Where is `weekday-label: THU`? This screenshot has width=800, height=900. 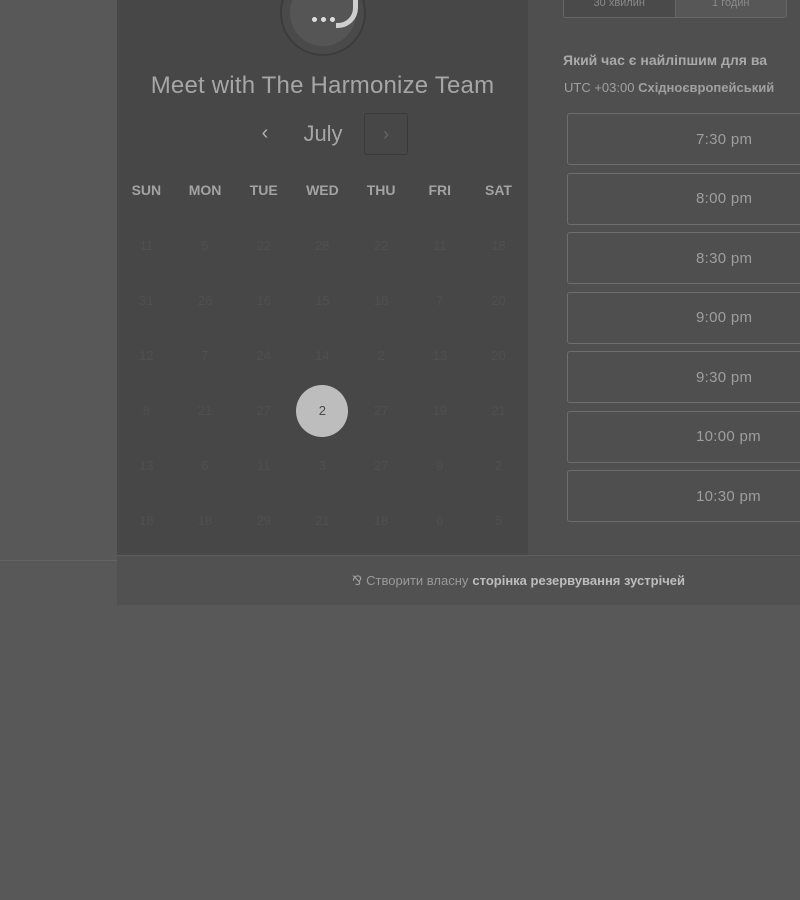
weekday-label: THU is located at coordinates (381, 190).